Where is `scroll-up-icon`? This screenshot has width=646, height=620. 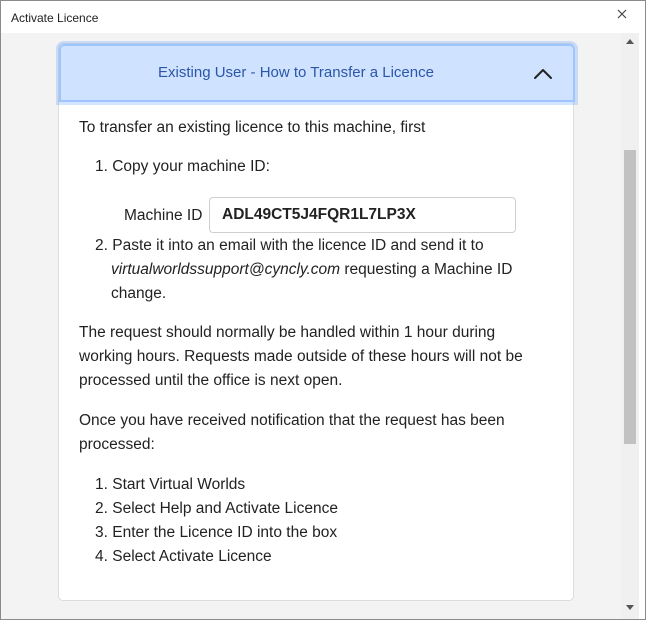 scroll-up-icon is located at coordinates (630, 41).